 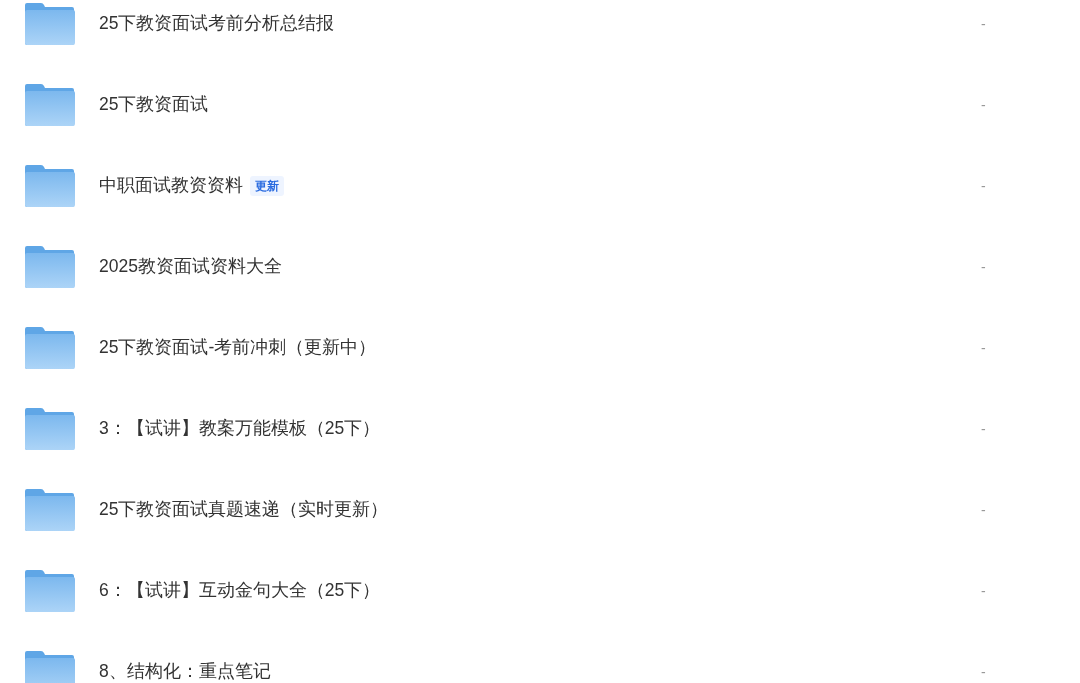 I want to click on folder-name: 8、结构化：重点笔记, so click(x=185, y=671).